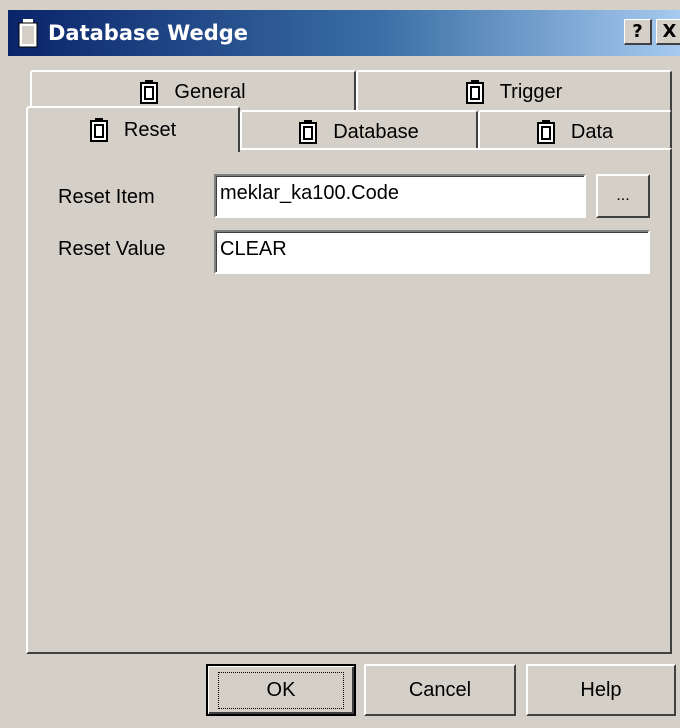 Image resolution: width=680 pixels, height=728 pixels. What do you see at coordinates (112, 249) in the screenshot?
I see `reset-value-label: Reset Value` at bounding box center [112, 249].